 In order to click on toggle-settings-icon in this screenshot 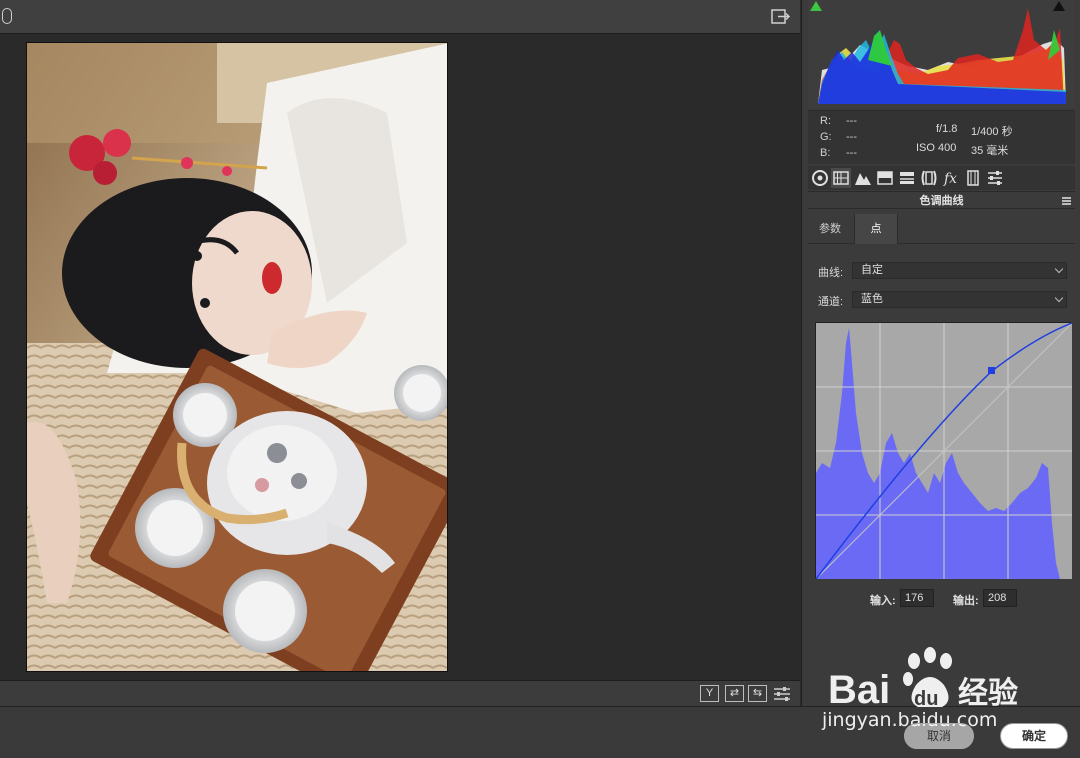, I will do `click(782, 693)`.